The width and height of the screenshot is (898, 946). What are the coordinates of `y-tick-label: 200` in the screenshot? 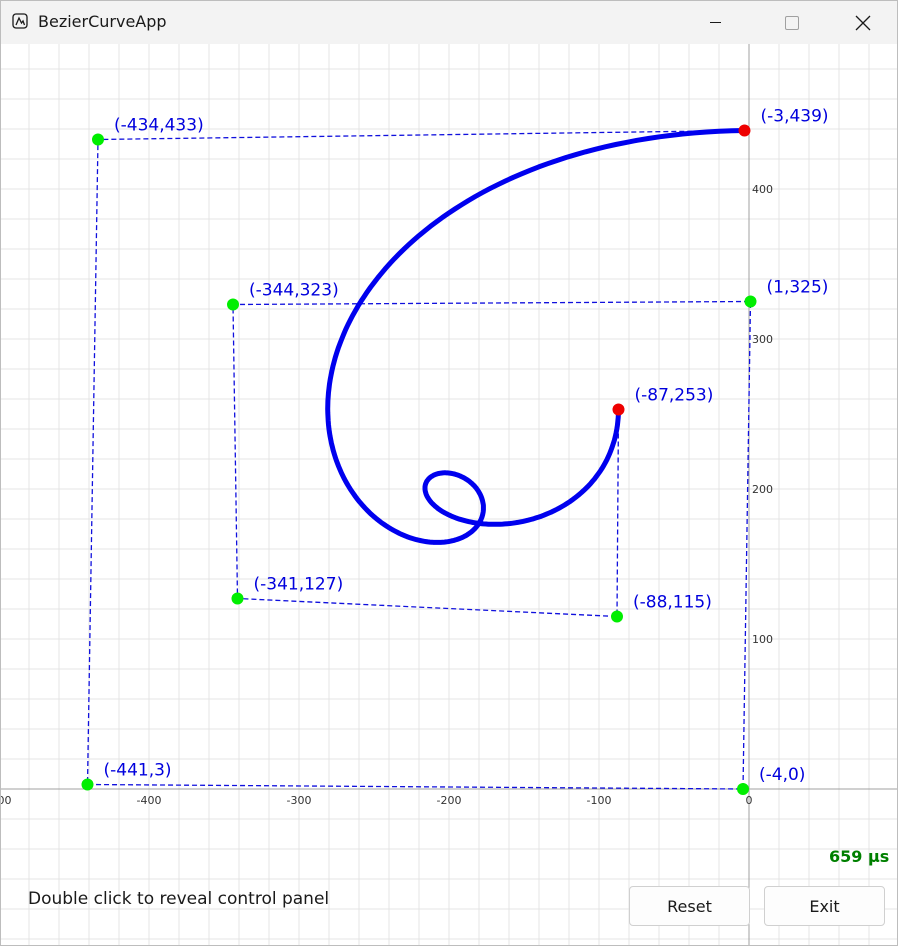 It's located at (762, 489).